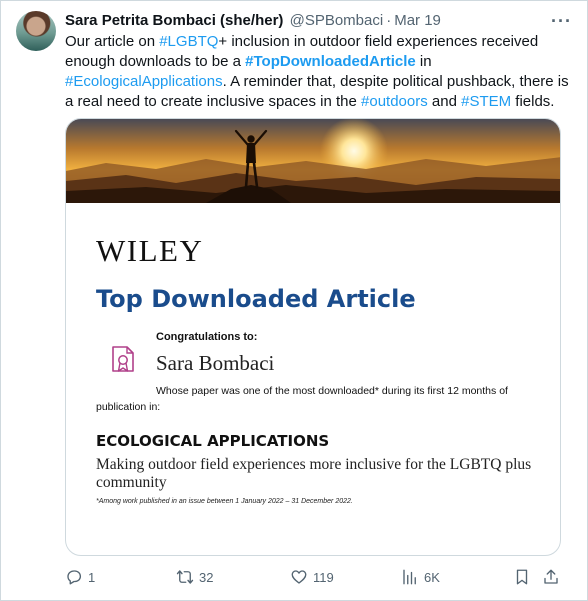  I want to click on avatar, so click(36, 31).